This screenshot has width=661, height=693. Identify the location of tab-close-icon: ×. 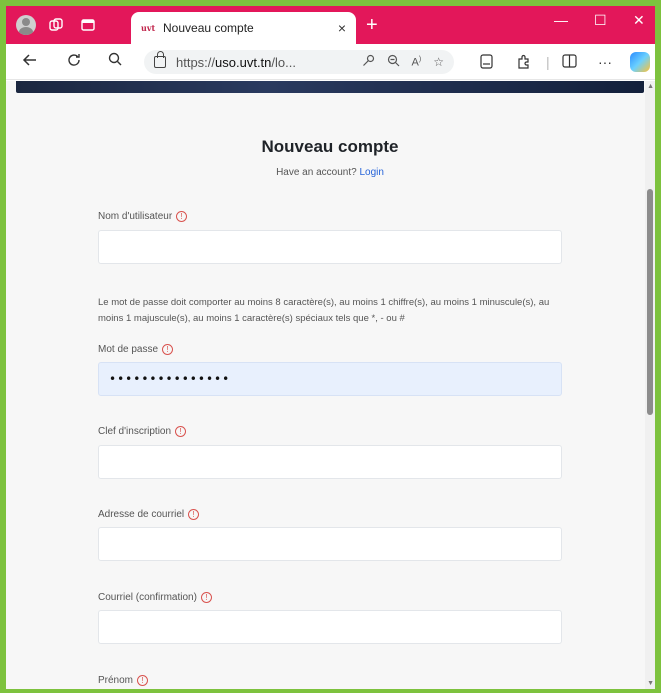
(342, 28).